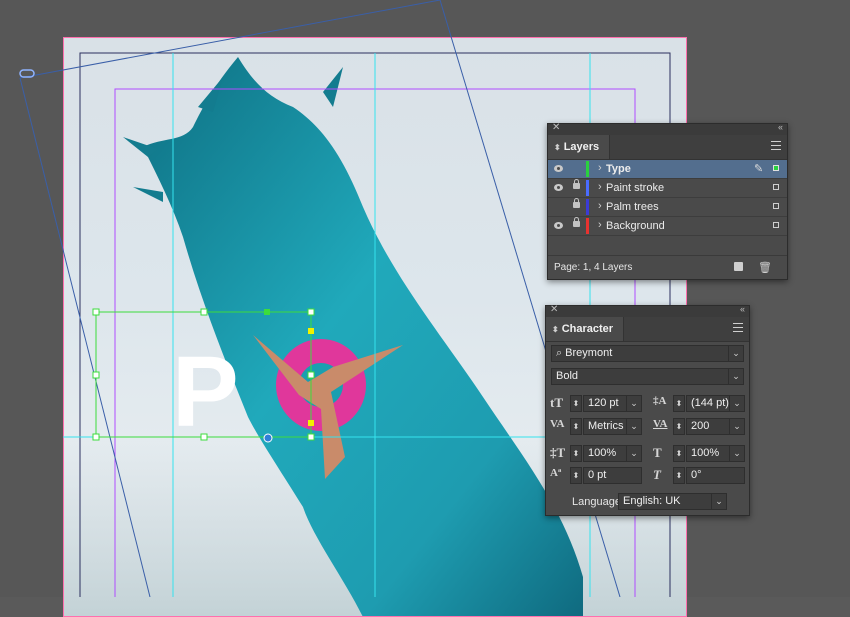 This screenshot has height=617, width=850. I want to click on horizontal-scale-stepper: ⬍, so click(679, 453).